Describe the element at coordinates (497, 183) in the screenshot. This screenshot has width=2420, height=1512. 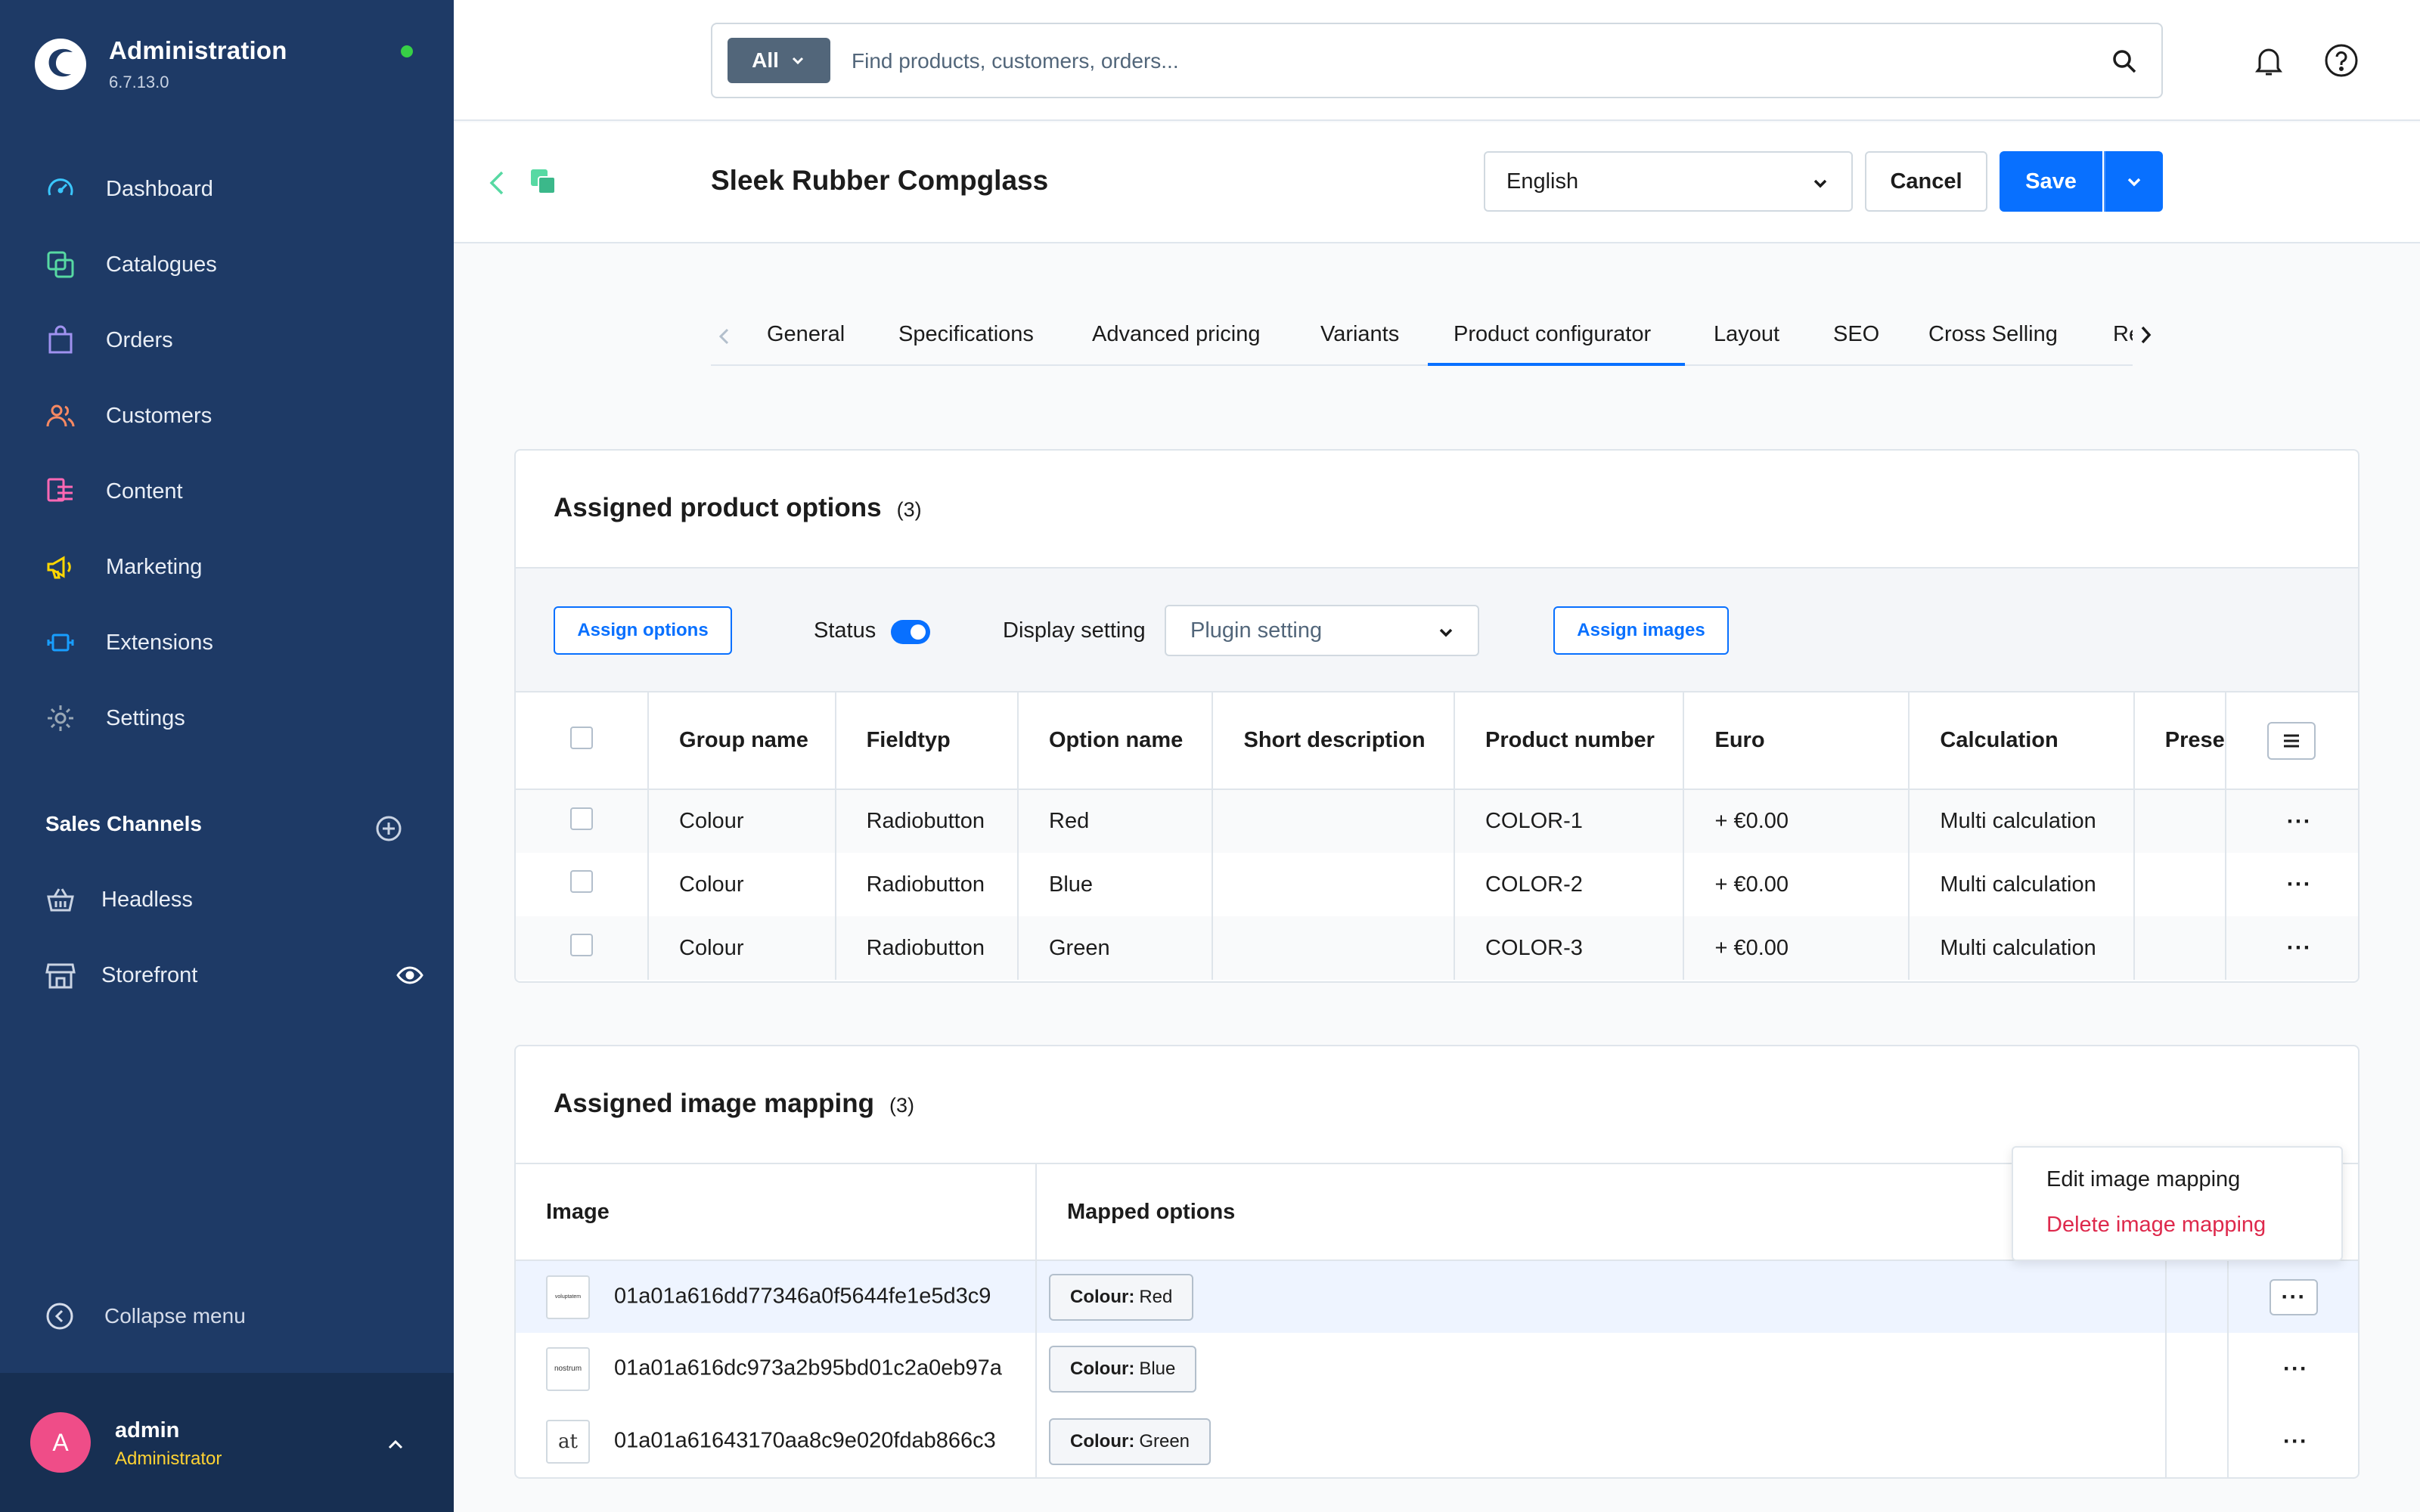
I see `back-arrow-icon` at that location.